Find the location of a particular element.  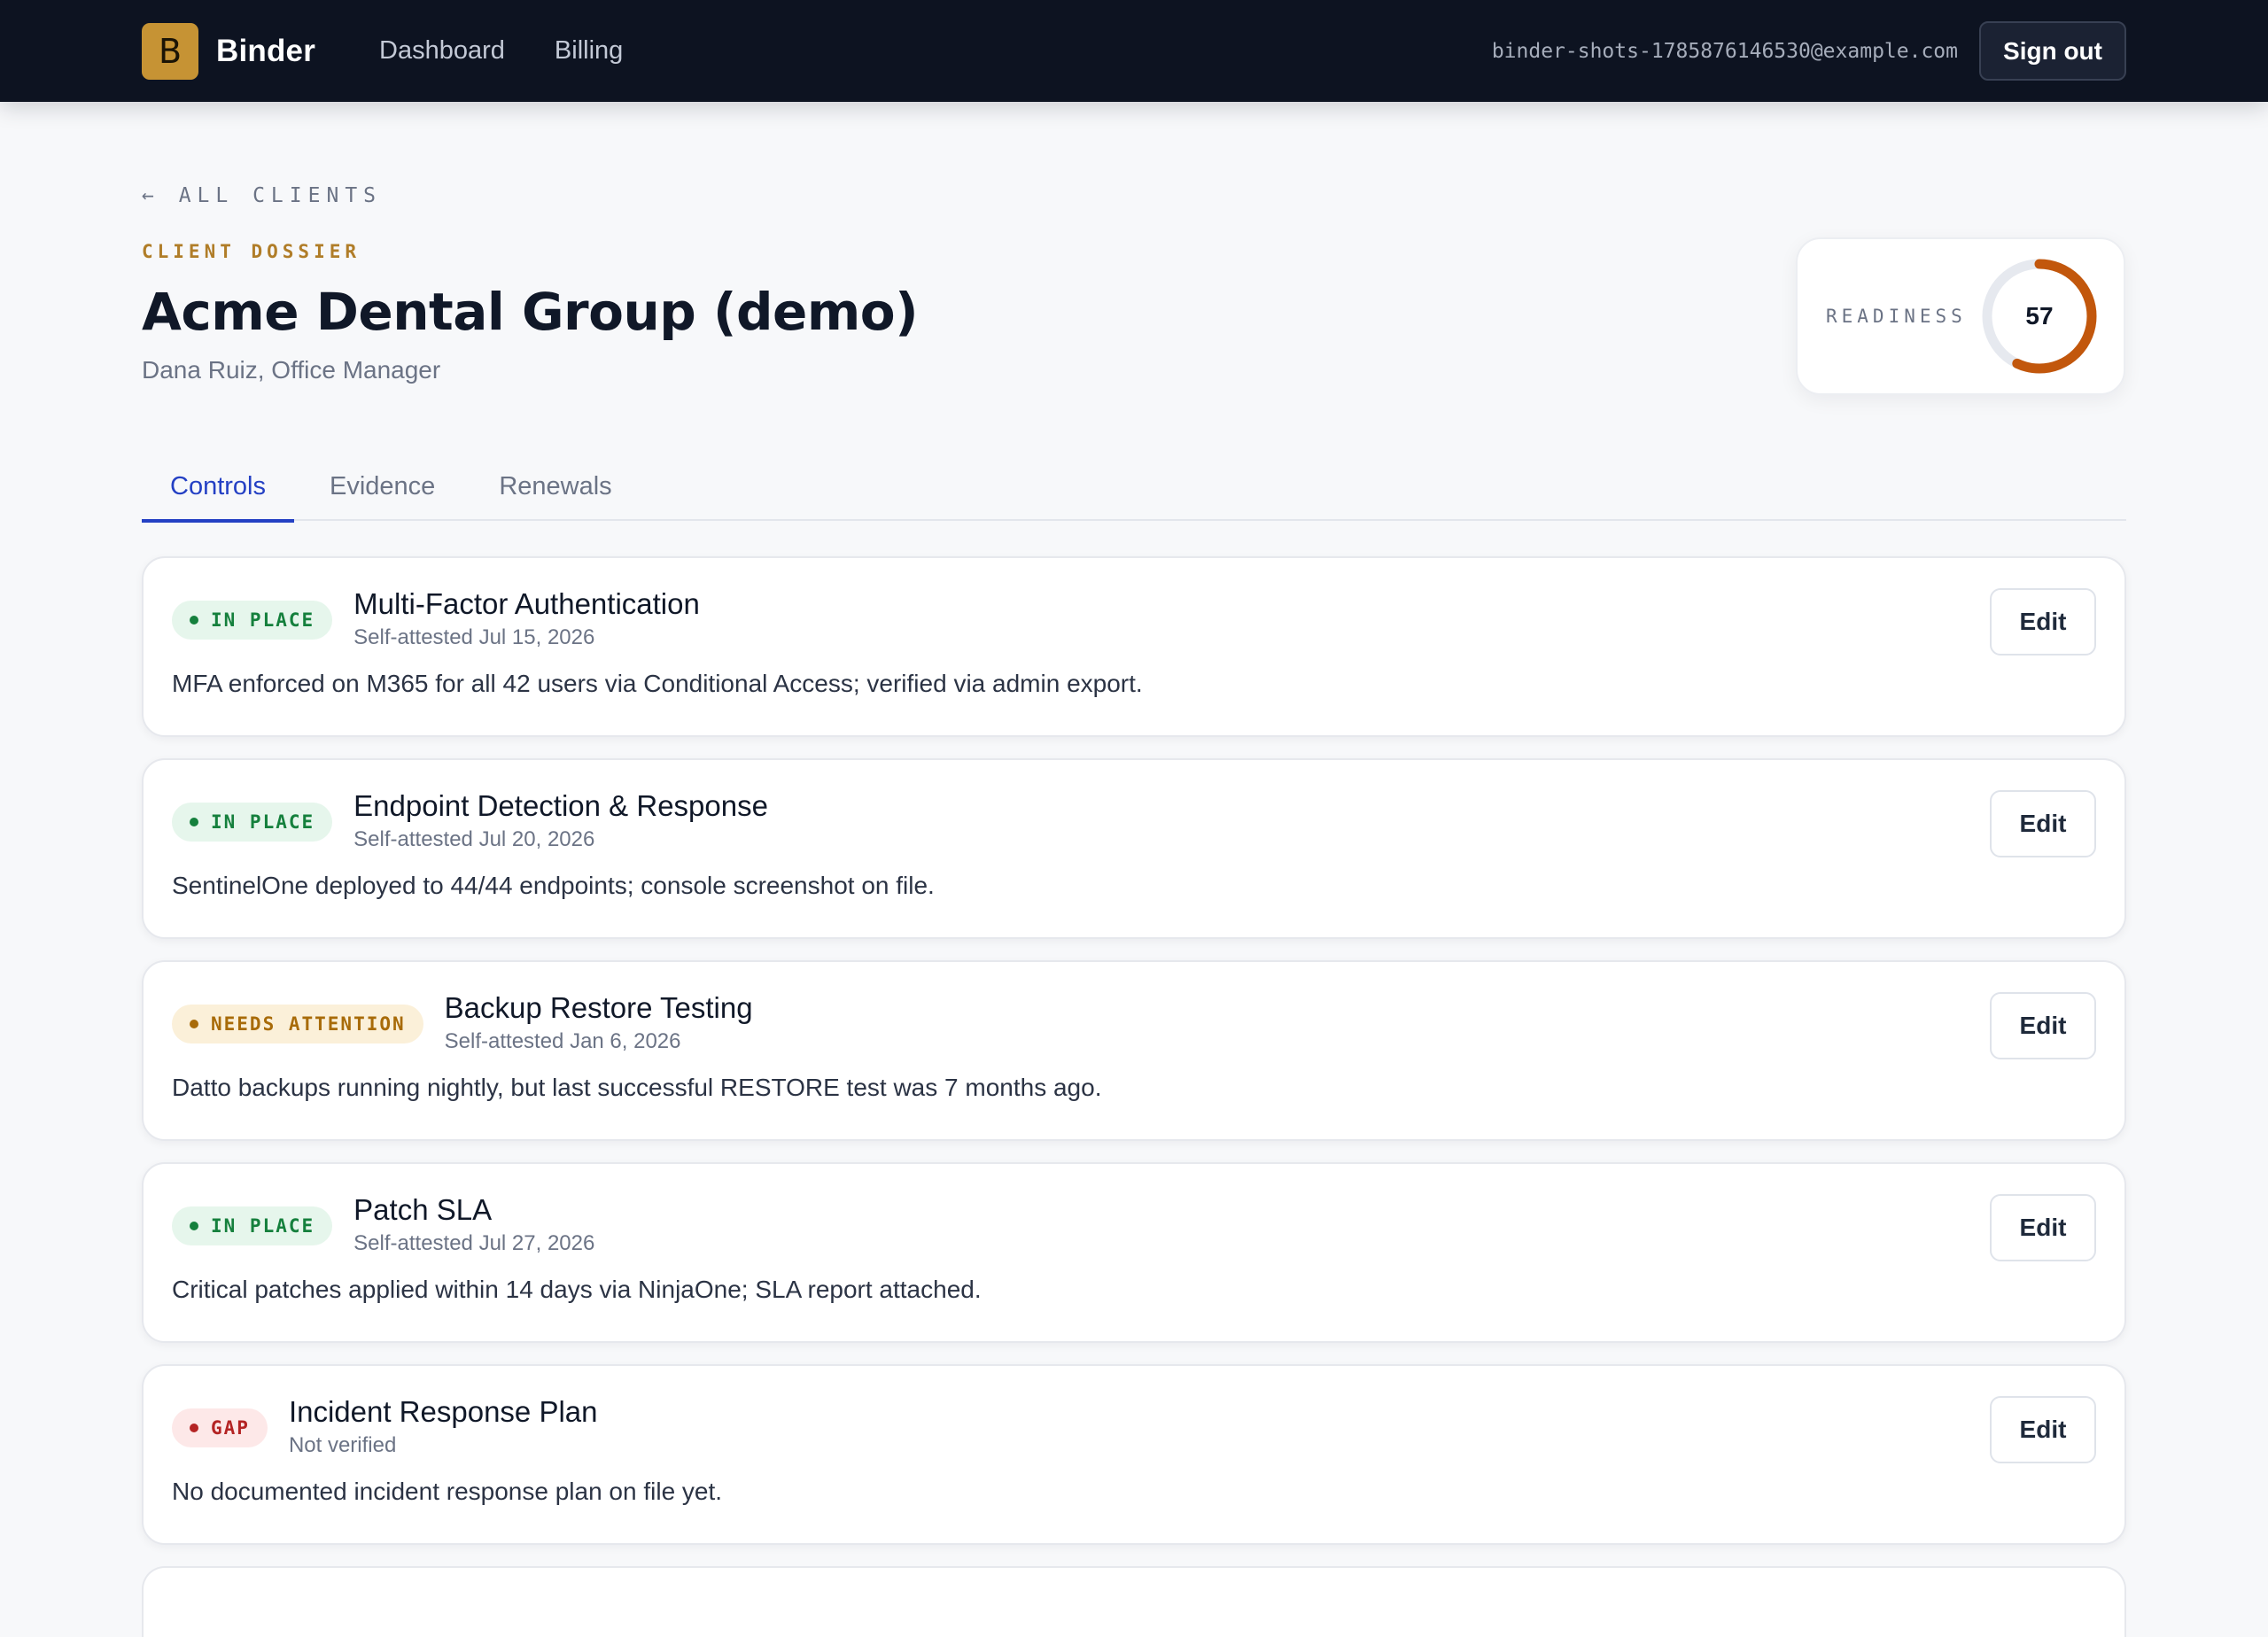

binder-logo-icon: B is located at coordinates (170, 51).